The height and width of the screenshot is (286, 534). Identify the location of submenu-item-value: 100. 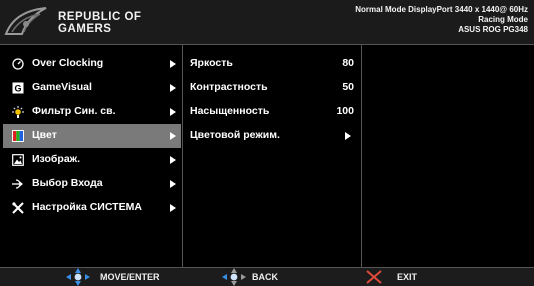
(345, 111).